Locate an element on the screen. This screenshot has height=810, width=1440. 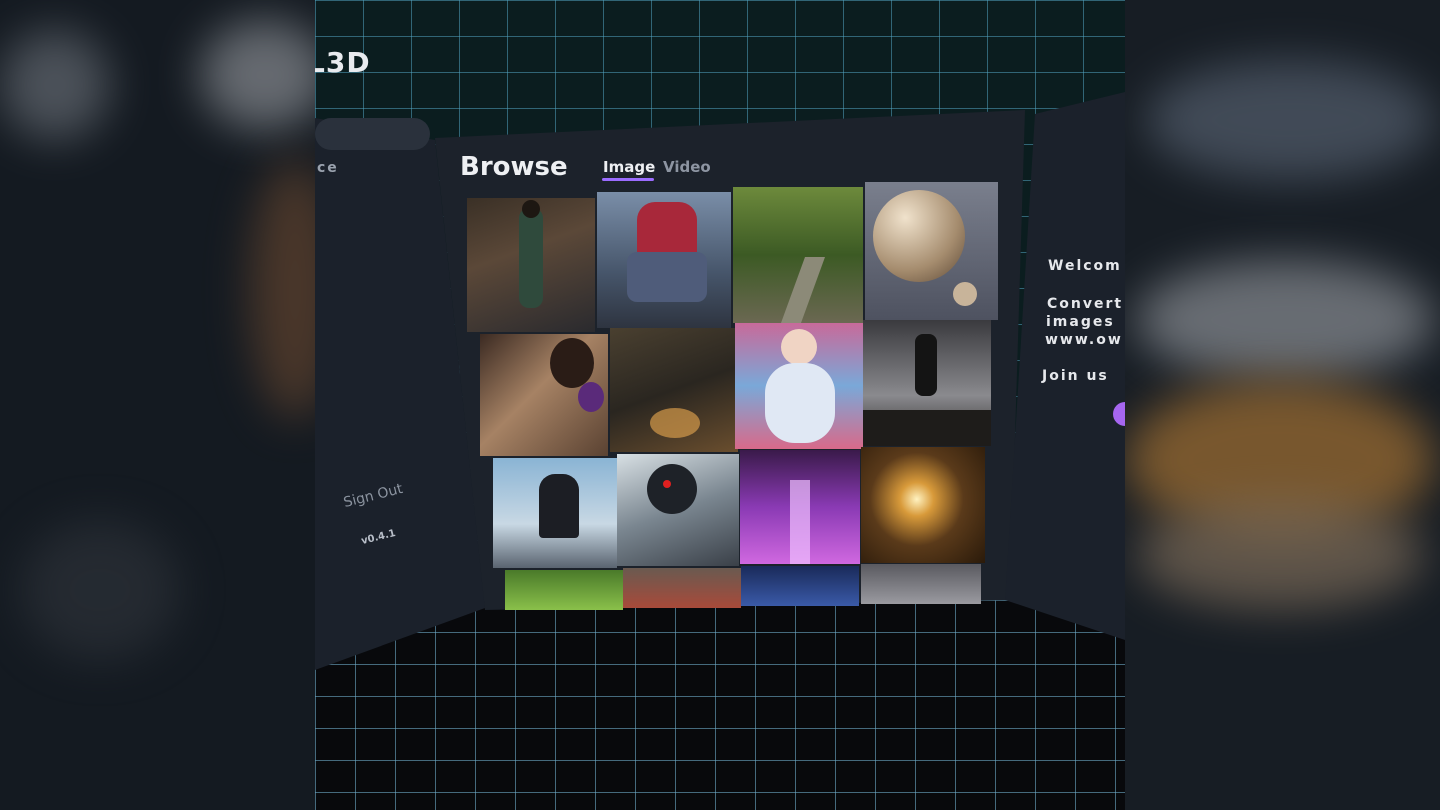
welcome-heading: Welcom is located at coordinates (1085, 266).